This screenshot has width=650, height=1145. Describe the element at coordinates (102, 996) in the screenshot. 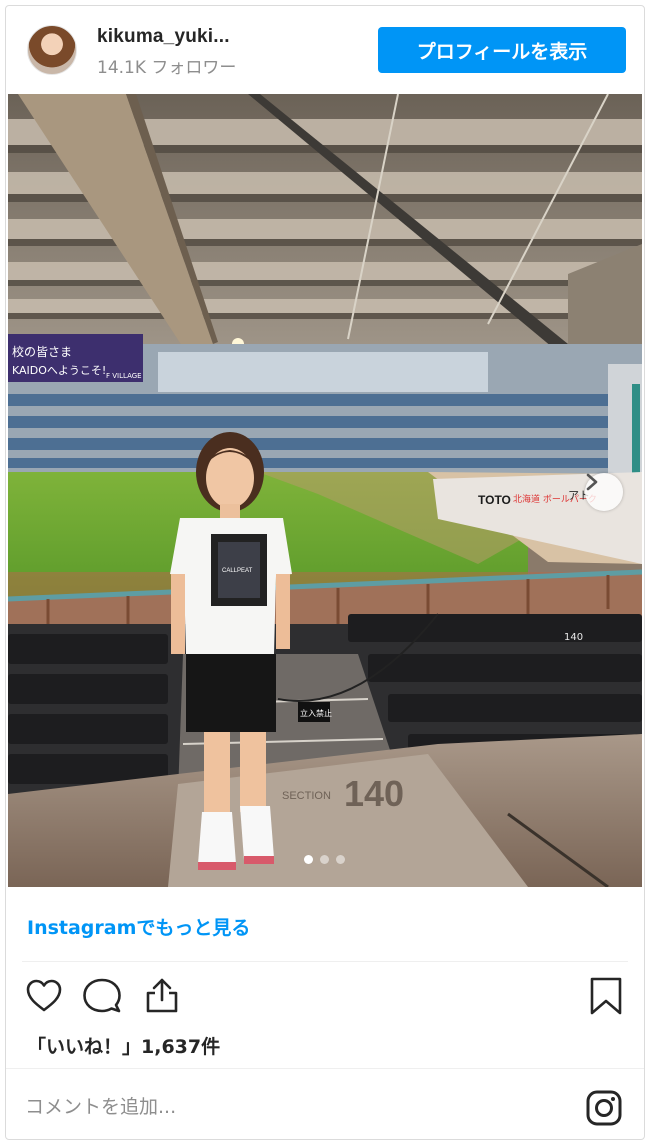

I see `comment-icon` at that location.